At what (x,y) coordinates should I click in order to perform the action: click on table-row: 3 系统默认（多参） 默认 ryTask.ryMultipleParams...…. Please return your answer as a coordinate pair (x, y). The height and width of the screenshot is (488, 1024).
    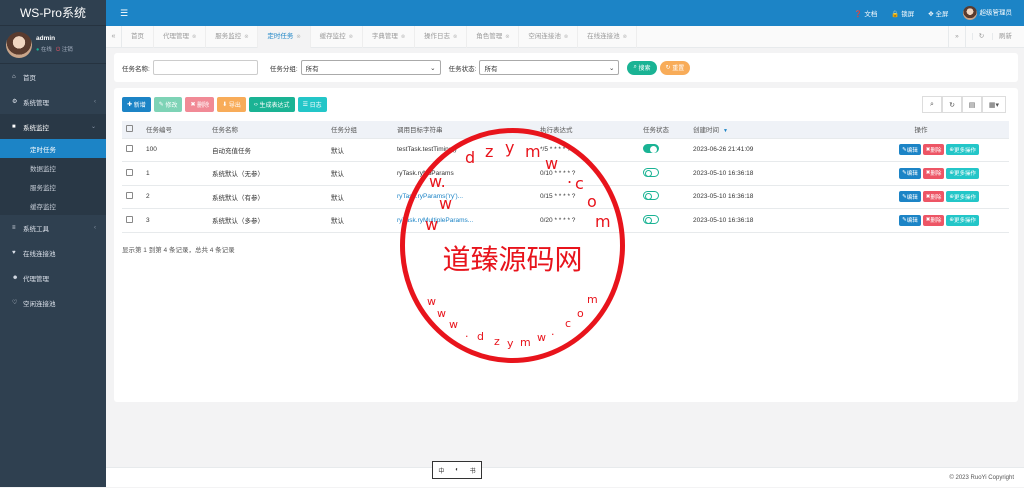
    Looking at the image, I should click on (565, 220).